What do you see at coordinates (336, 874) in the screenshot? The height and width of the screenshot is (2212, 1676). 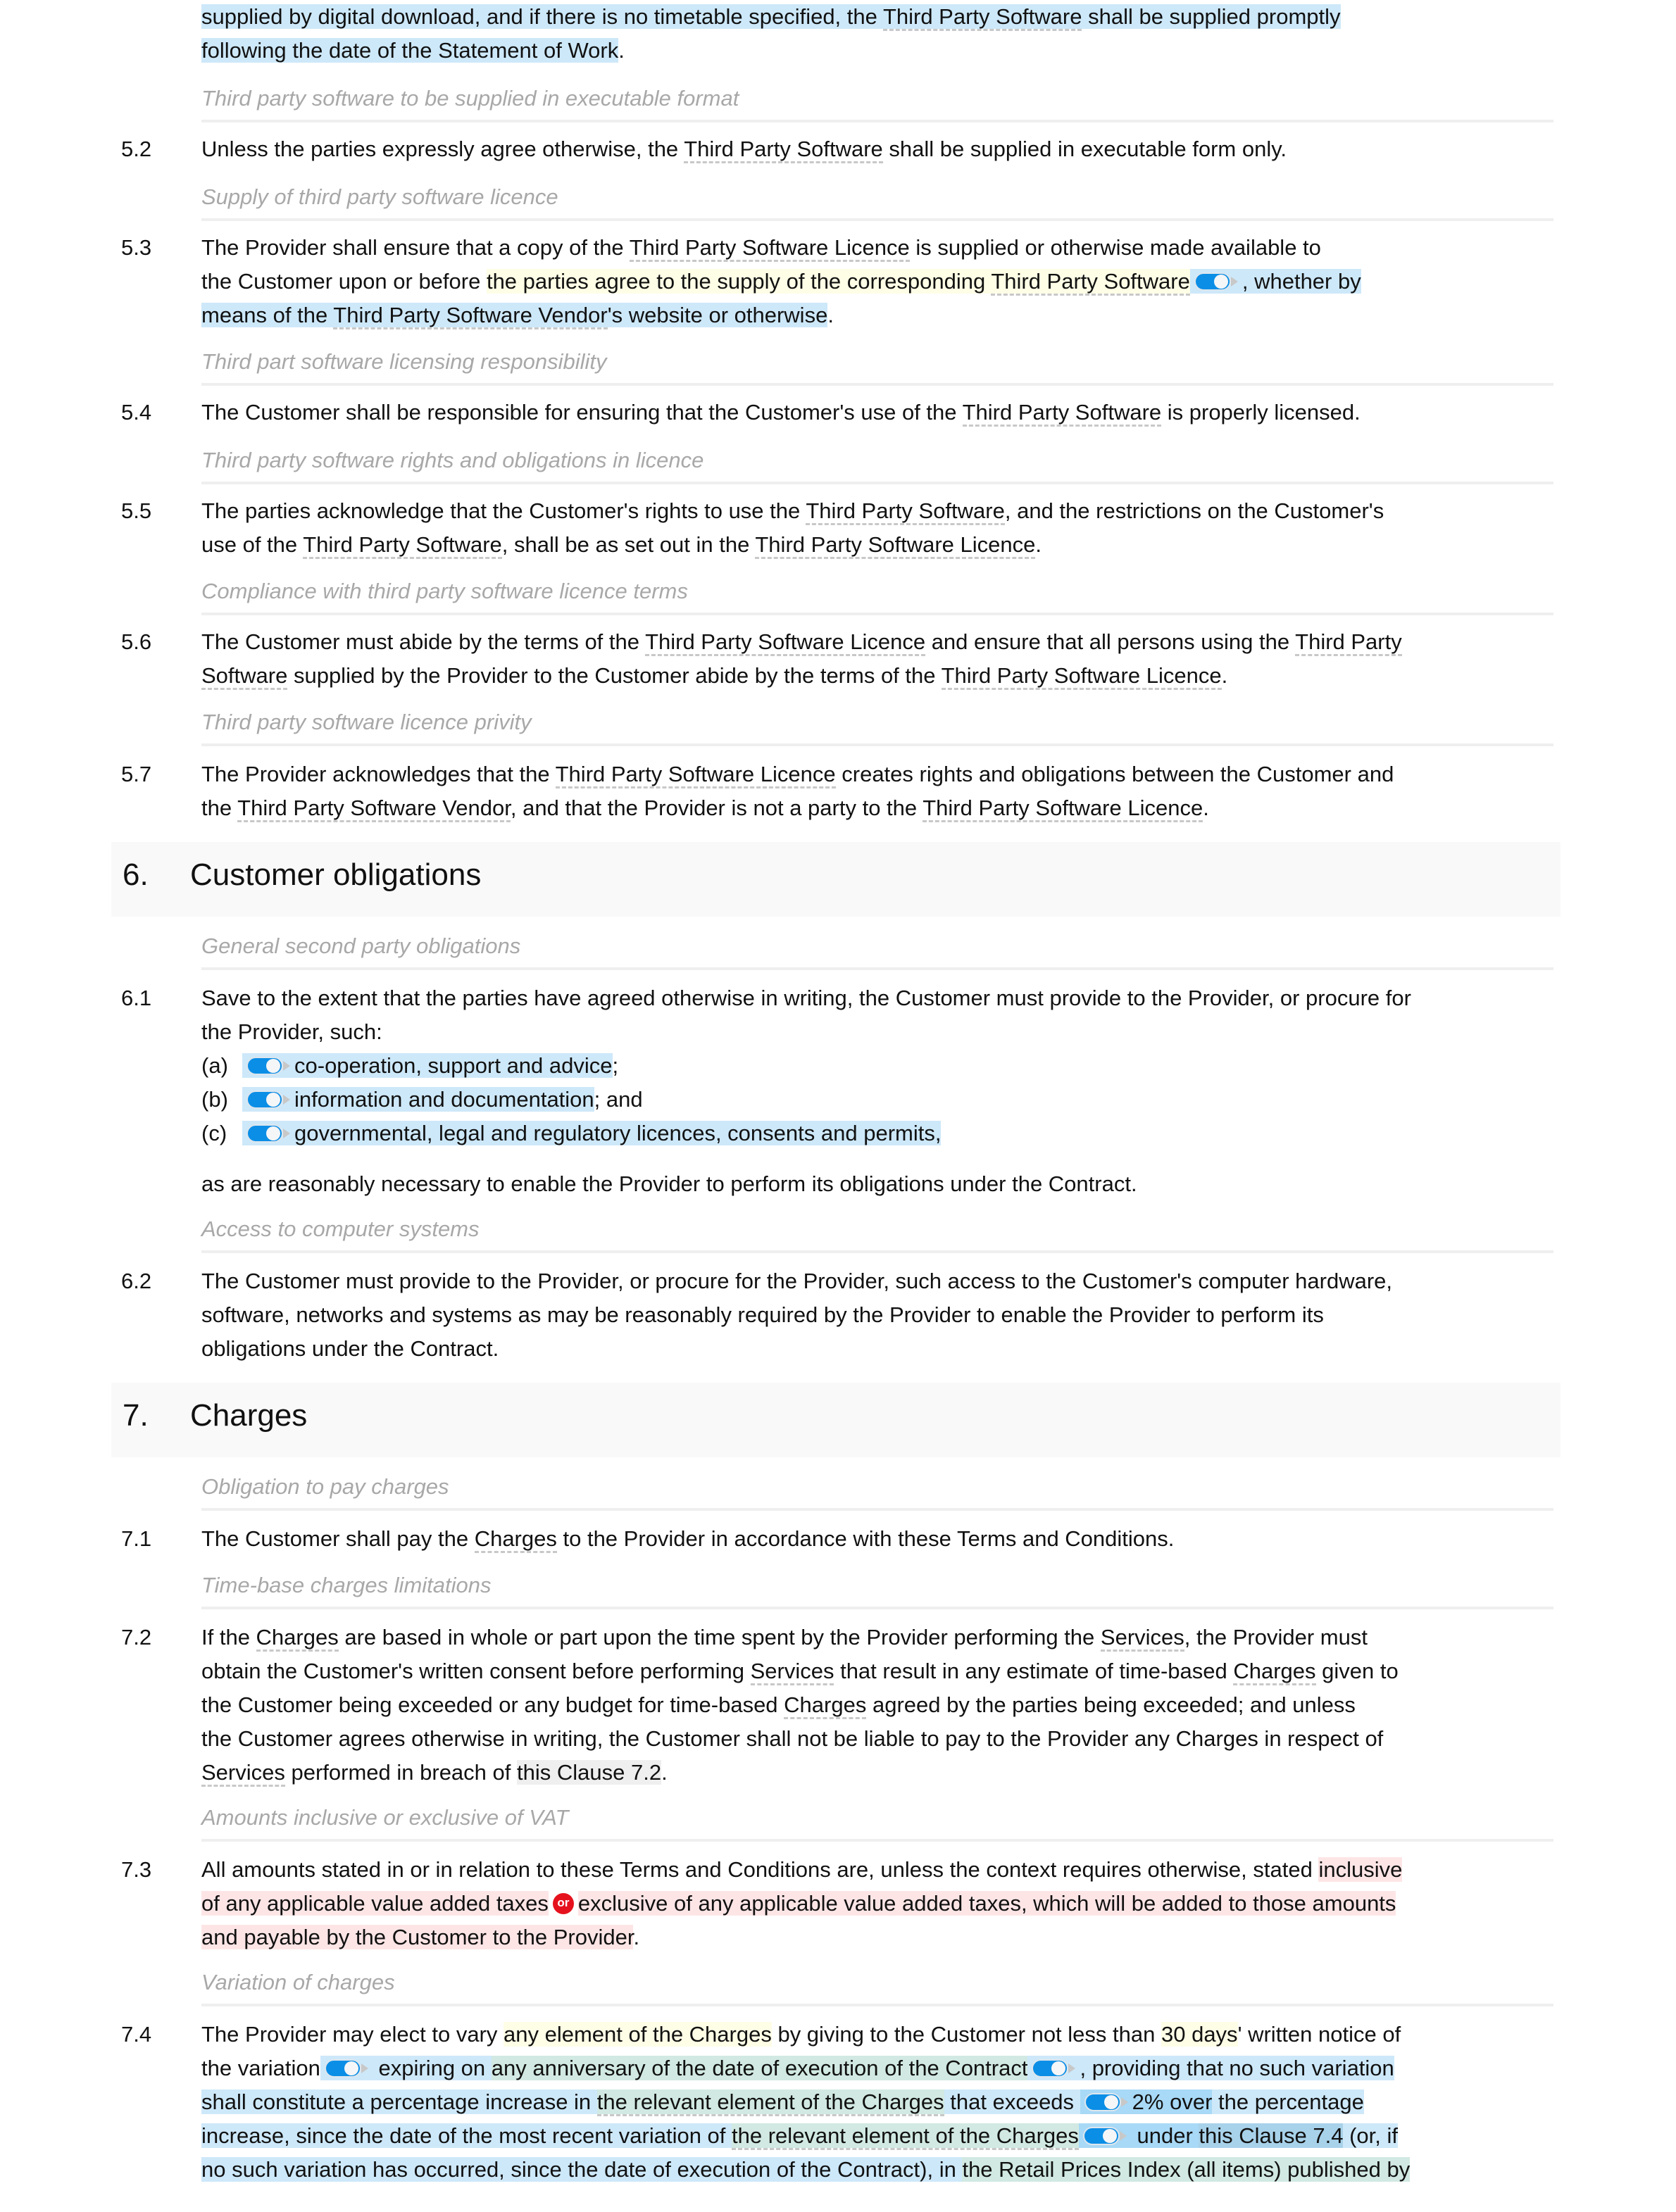 I see `section-title: Customer obligations` at bounding box center [336, 874].